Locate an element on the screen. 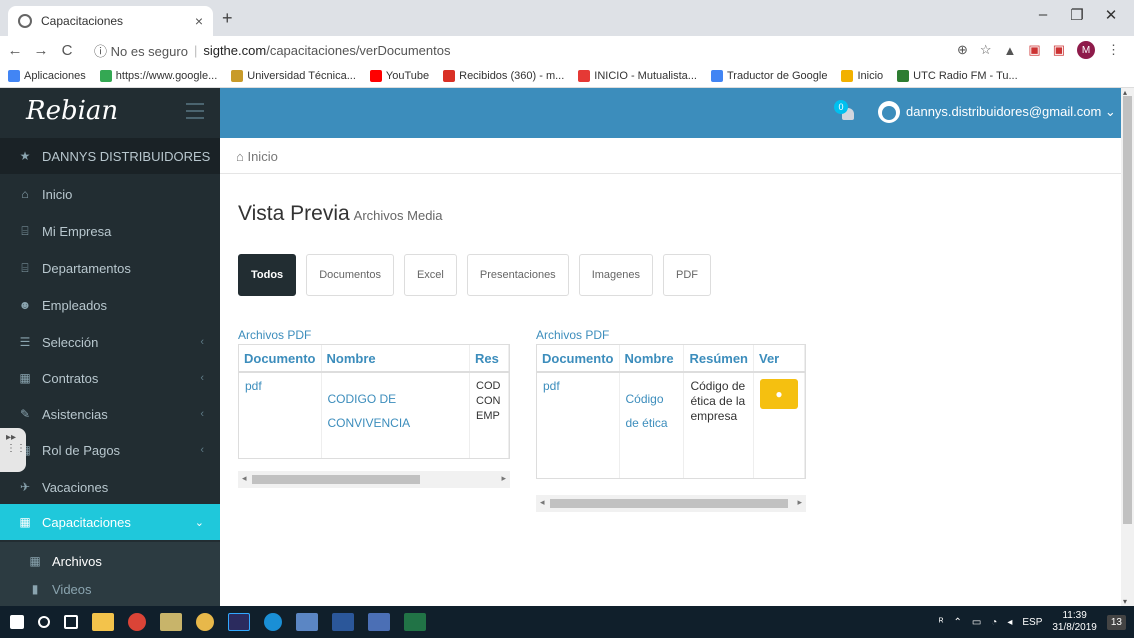  file-explorer-icon is located at coordinates (103, 622).